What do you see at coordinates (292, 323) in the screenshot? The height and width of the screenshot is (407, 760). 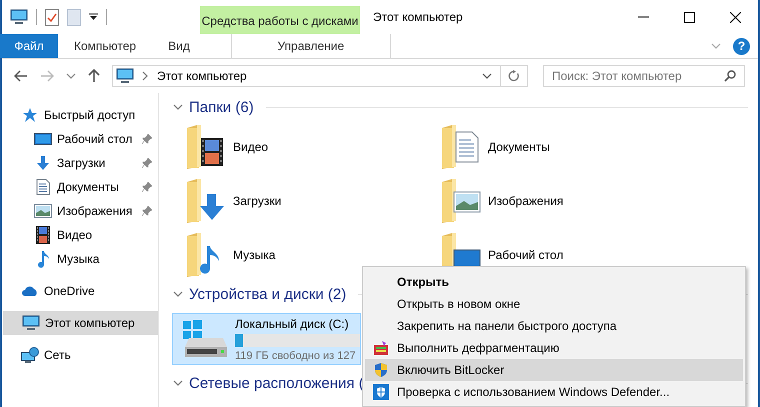 I see `drive-name: Локальный диск (C:)` at bounding box center [292, 323].